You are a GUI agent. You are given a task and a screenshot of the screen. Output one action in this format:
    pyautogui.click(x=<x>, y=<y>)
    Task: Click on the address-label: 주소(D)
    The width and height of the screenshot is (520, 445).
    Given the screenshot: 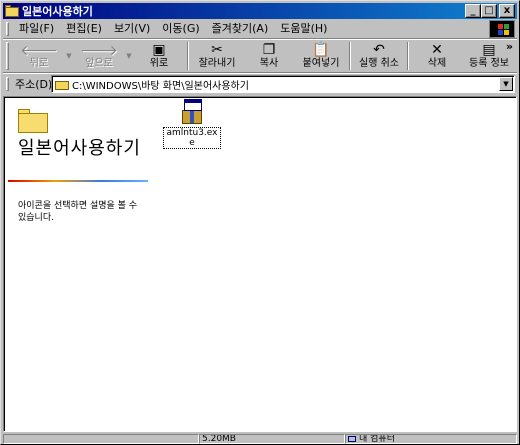 What is the action you would take?
    pyautogui.click(x=34, y=84)
    